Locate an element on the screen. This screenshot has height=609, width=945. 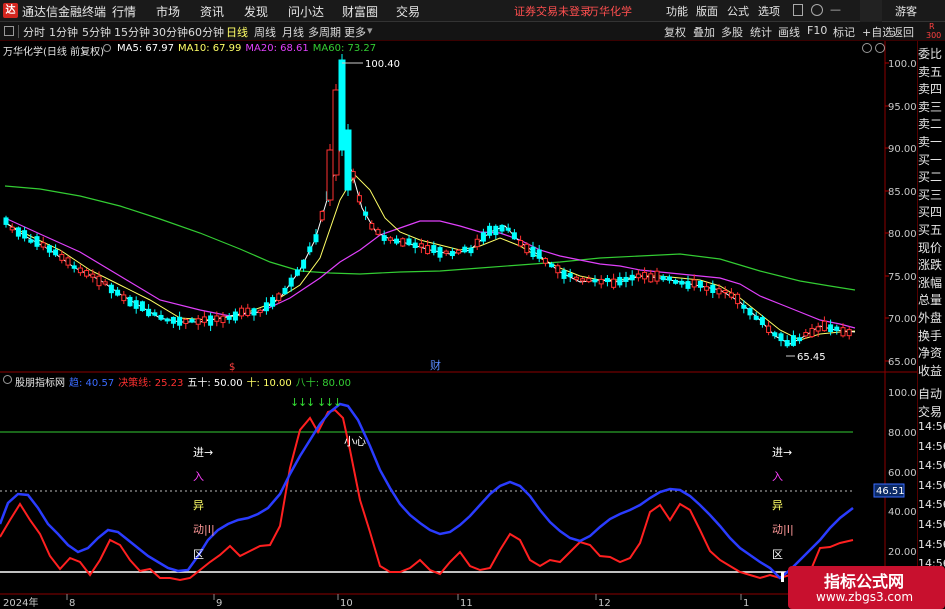
menu-ask: 问小达 is located at coordinates (306, 11).